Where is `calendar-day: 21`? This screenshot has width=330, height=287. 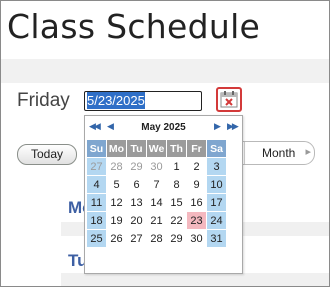
calendar-day: 21 is located at coordinates (156, 220).